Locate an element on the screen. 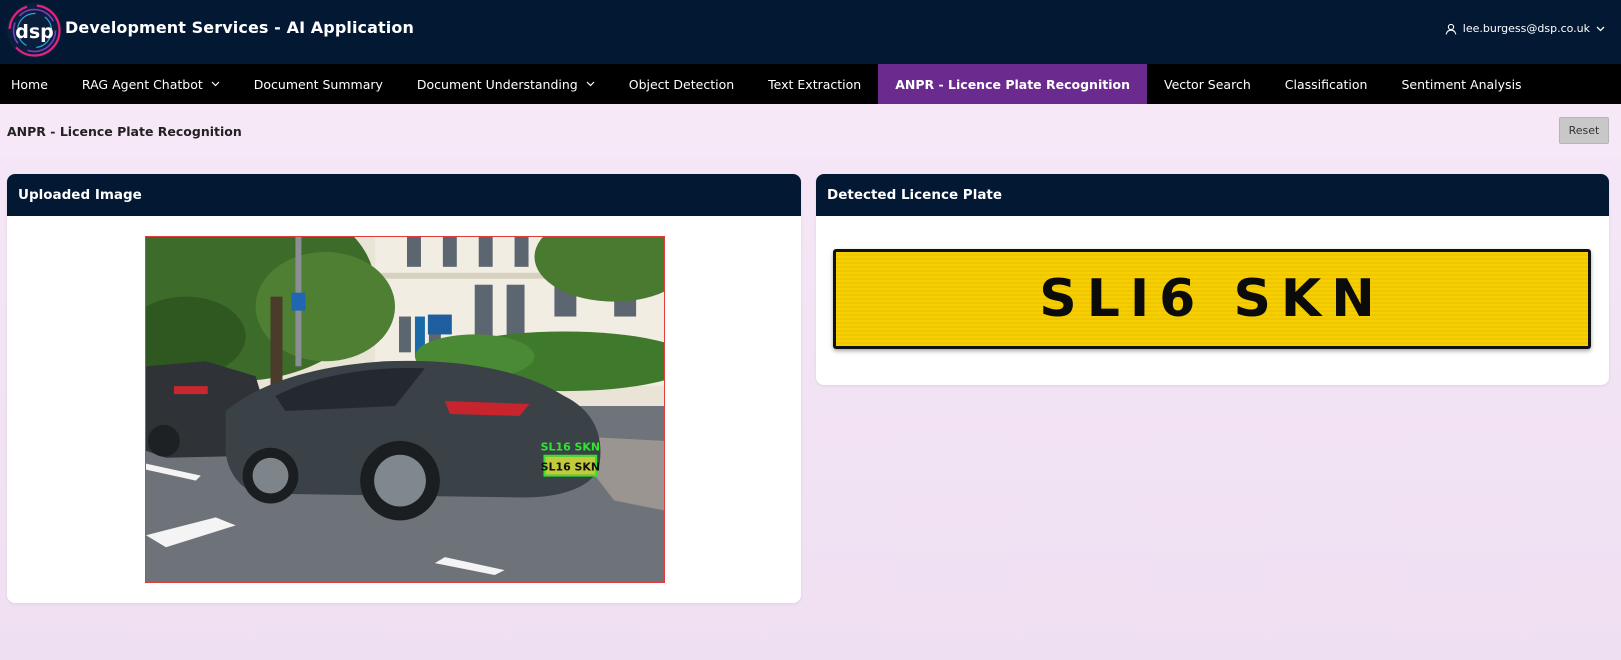  dsp-logo-icon: dsp is located at coordinates (34, 30).